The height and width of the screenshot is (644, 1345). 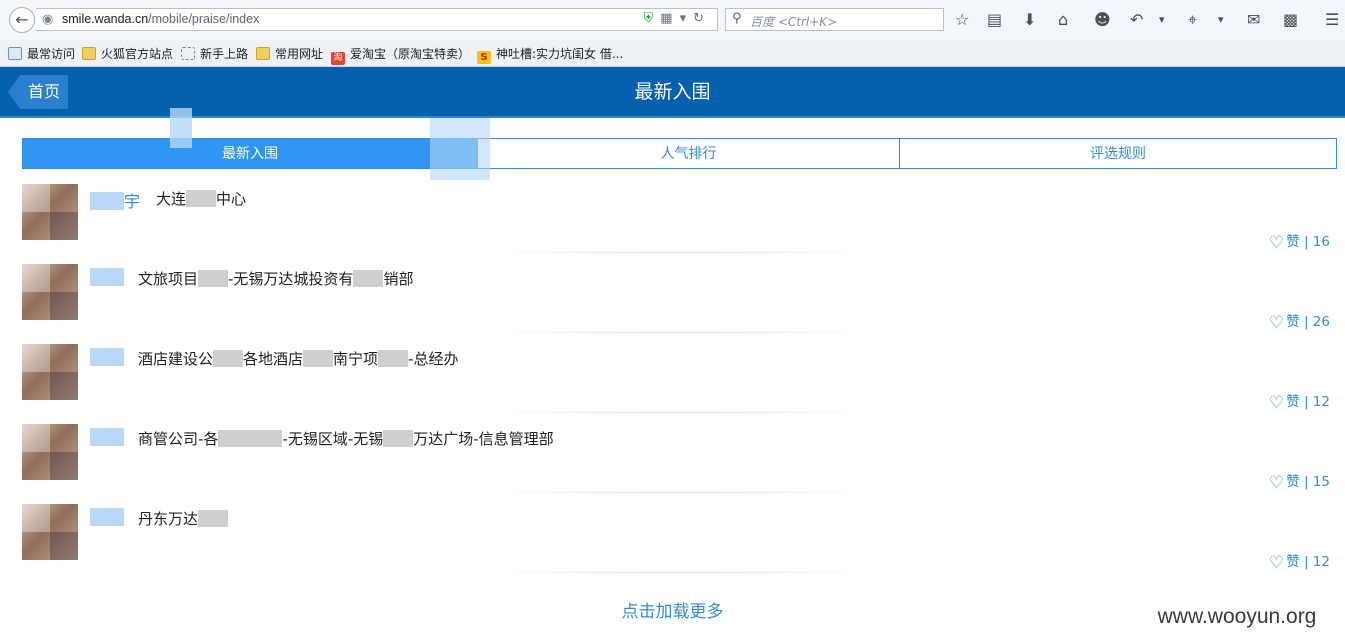 I want to click on bookmark-common-sites: 常用网址, so click(x=289, y=53).